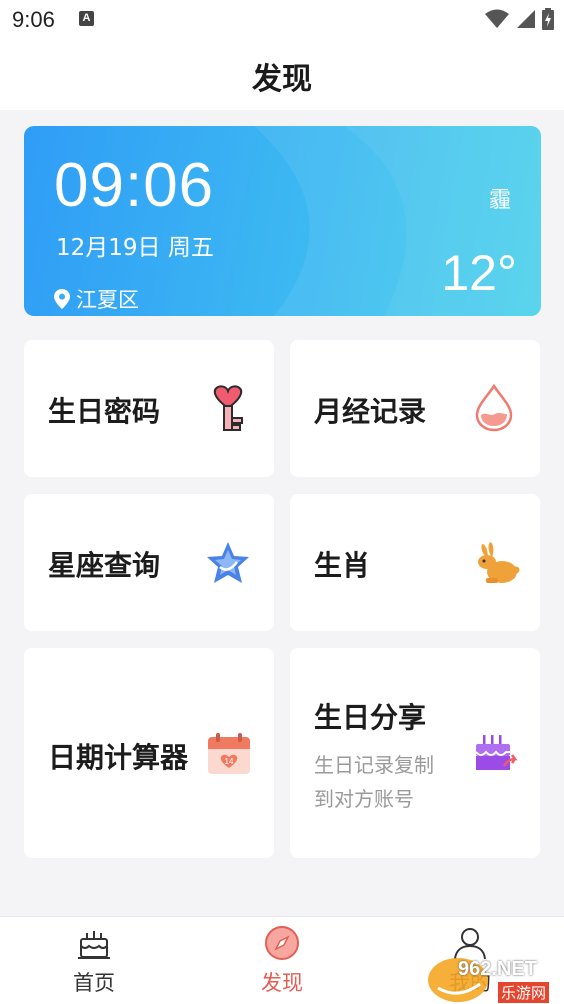 This screenshot has width=564, height=1004. I want to click on site-watermark: 962.NET 乐游网, so click(494, 979).